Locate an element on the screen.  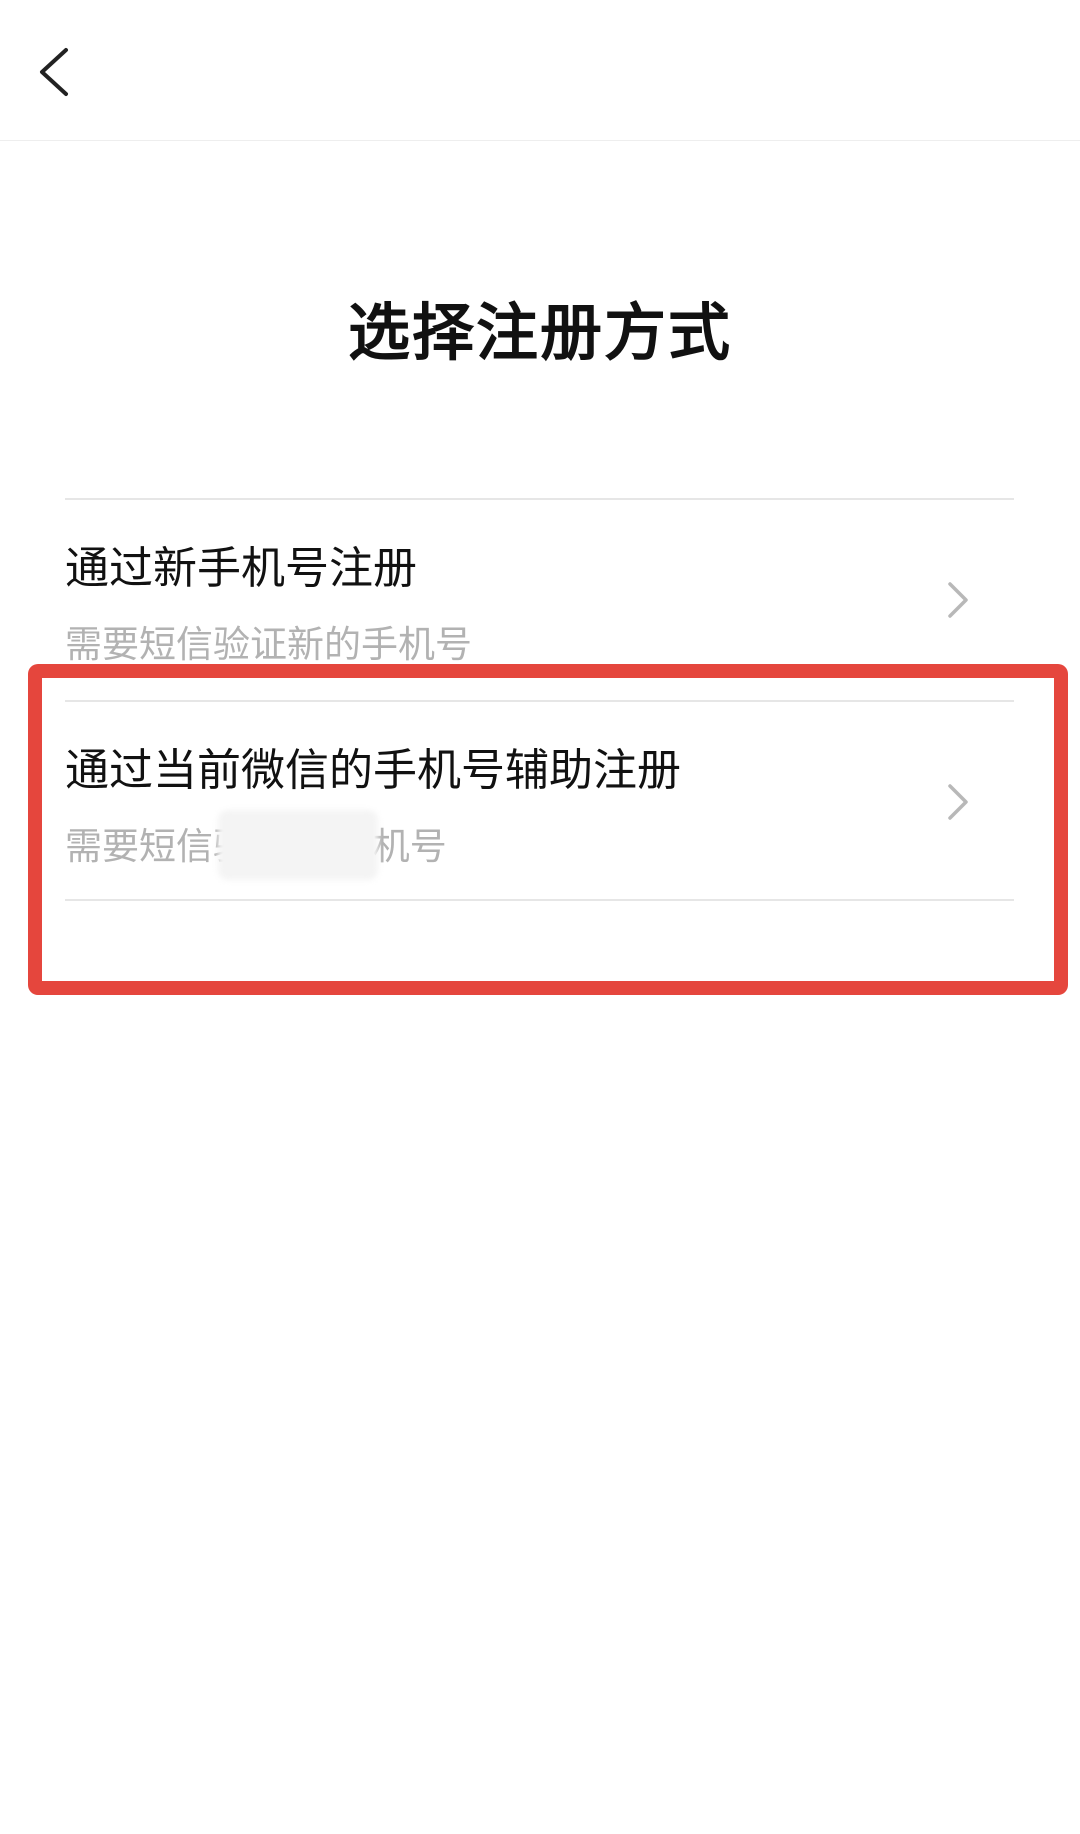
chevron-right-icon is located at coordinates (958, 600).